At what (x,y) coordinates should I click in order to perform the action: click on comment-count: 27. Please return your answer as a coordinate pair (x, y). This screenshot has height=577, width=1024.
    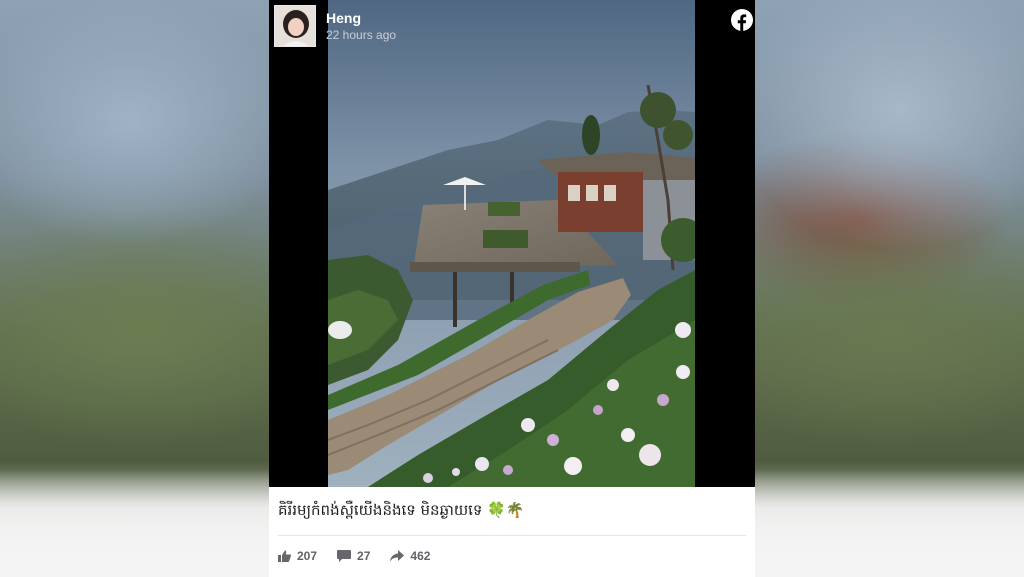
    Looking at the image, I should click on (353, 556).